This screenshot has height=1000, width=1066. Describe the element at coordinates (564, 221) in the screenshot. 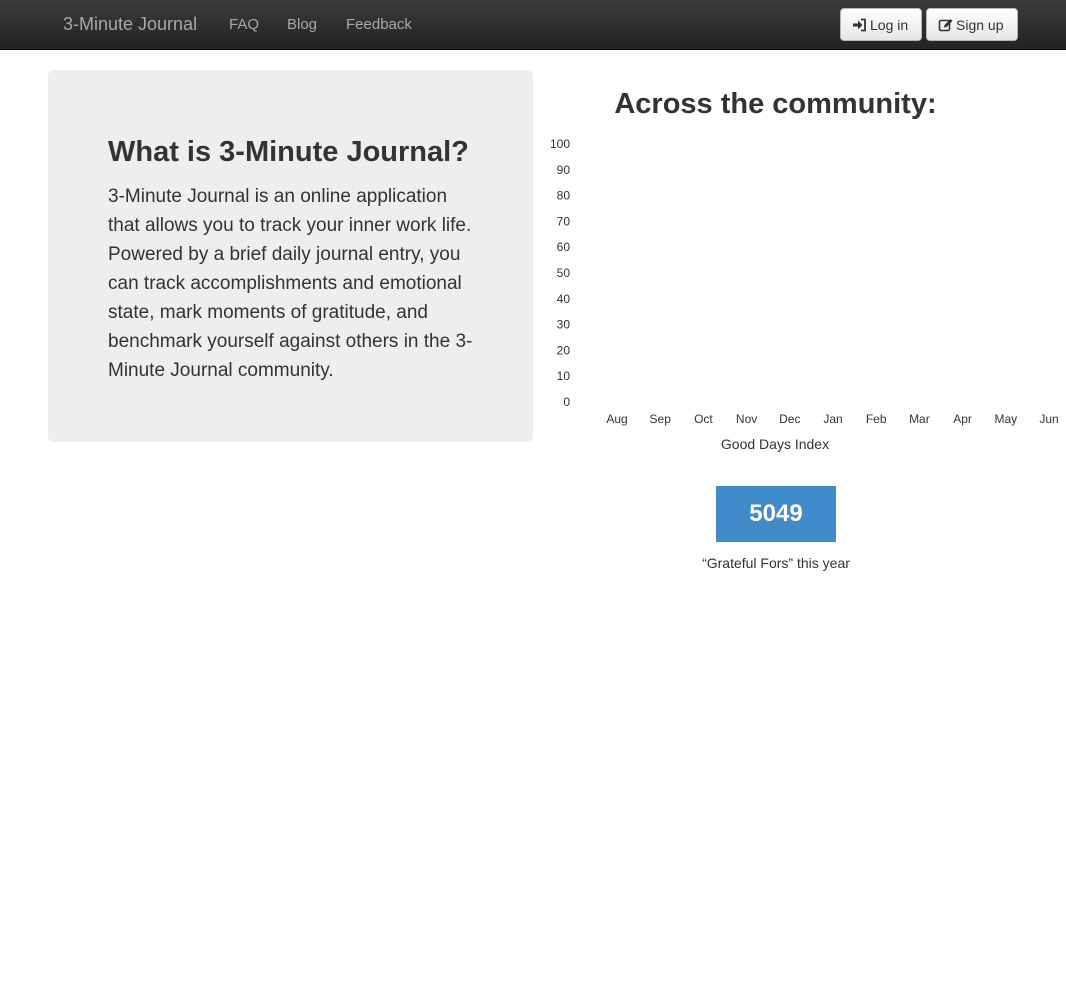

I see `y-tick-label: 70` at that location.